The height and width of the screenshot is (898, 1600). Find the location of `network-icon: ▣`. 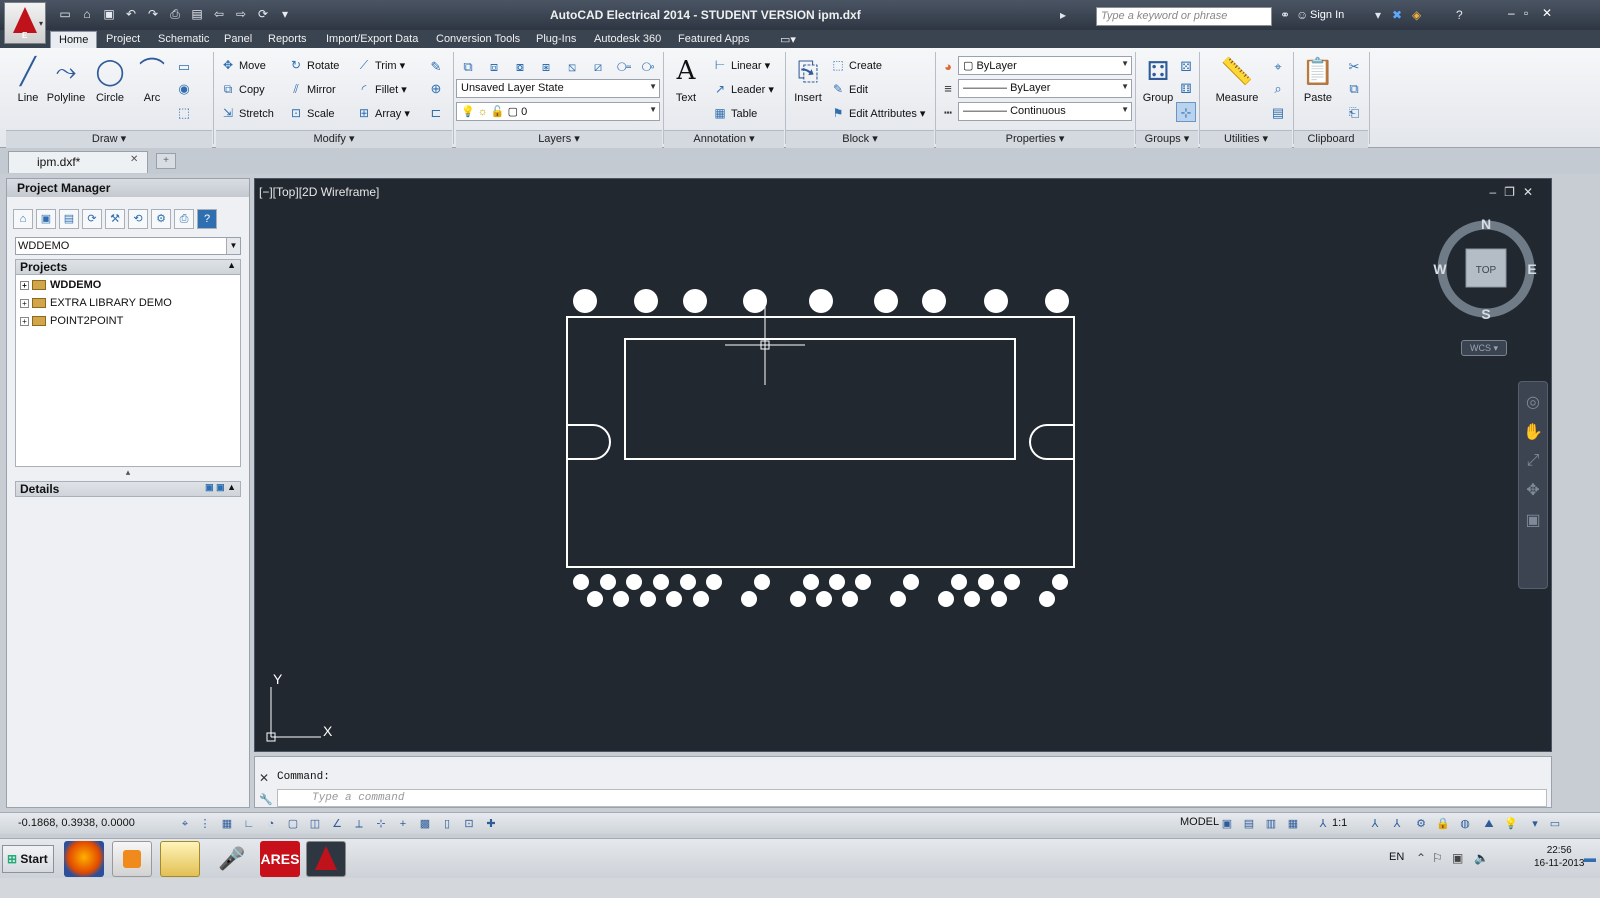

network-icon: ▣ is located at coordinates (1457, 858).